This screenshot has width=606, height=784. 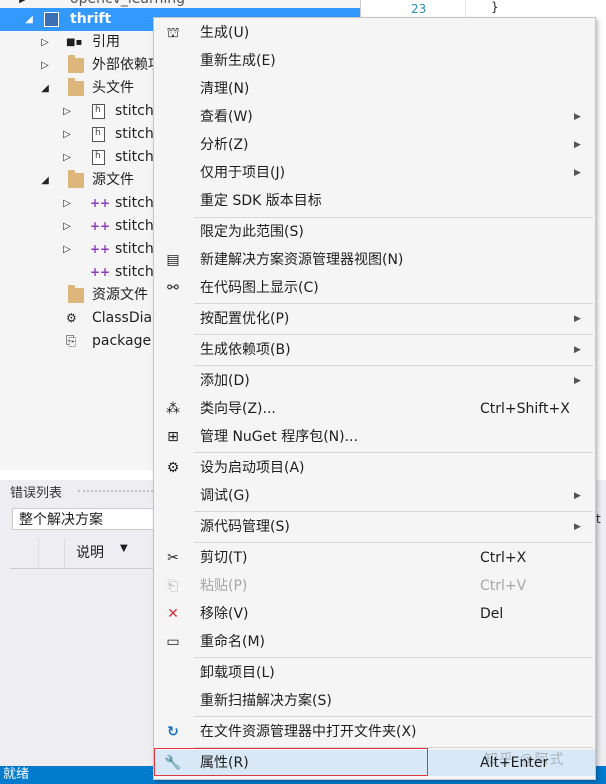 I want to click on menu-item-class-wizard: ⁂ 类向导(Z)... Ctrl+Shift+X, so click(x=374, y=409).